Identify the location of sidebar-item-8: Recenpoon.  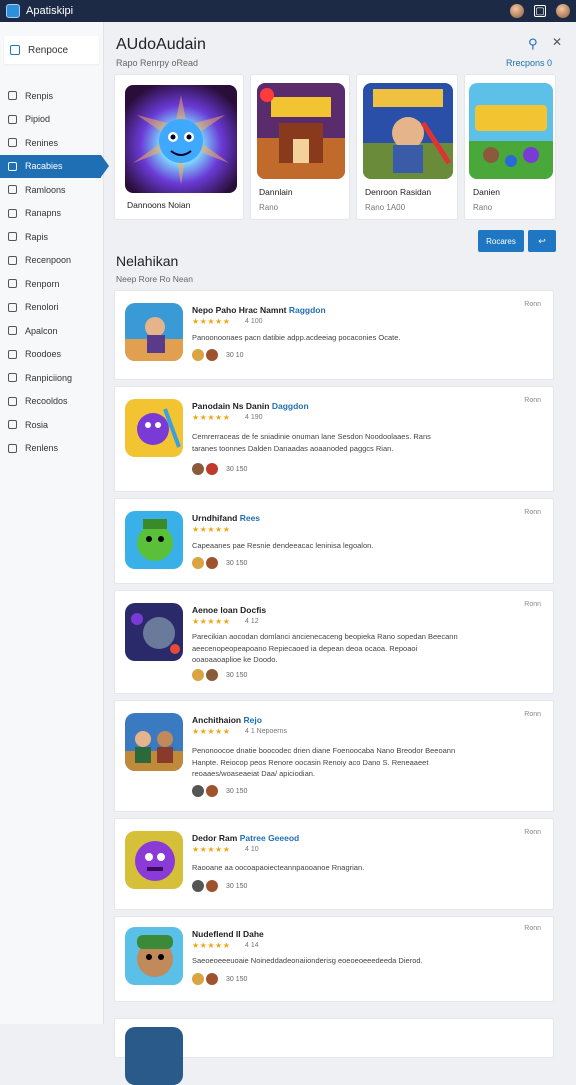
(51, 261).